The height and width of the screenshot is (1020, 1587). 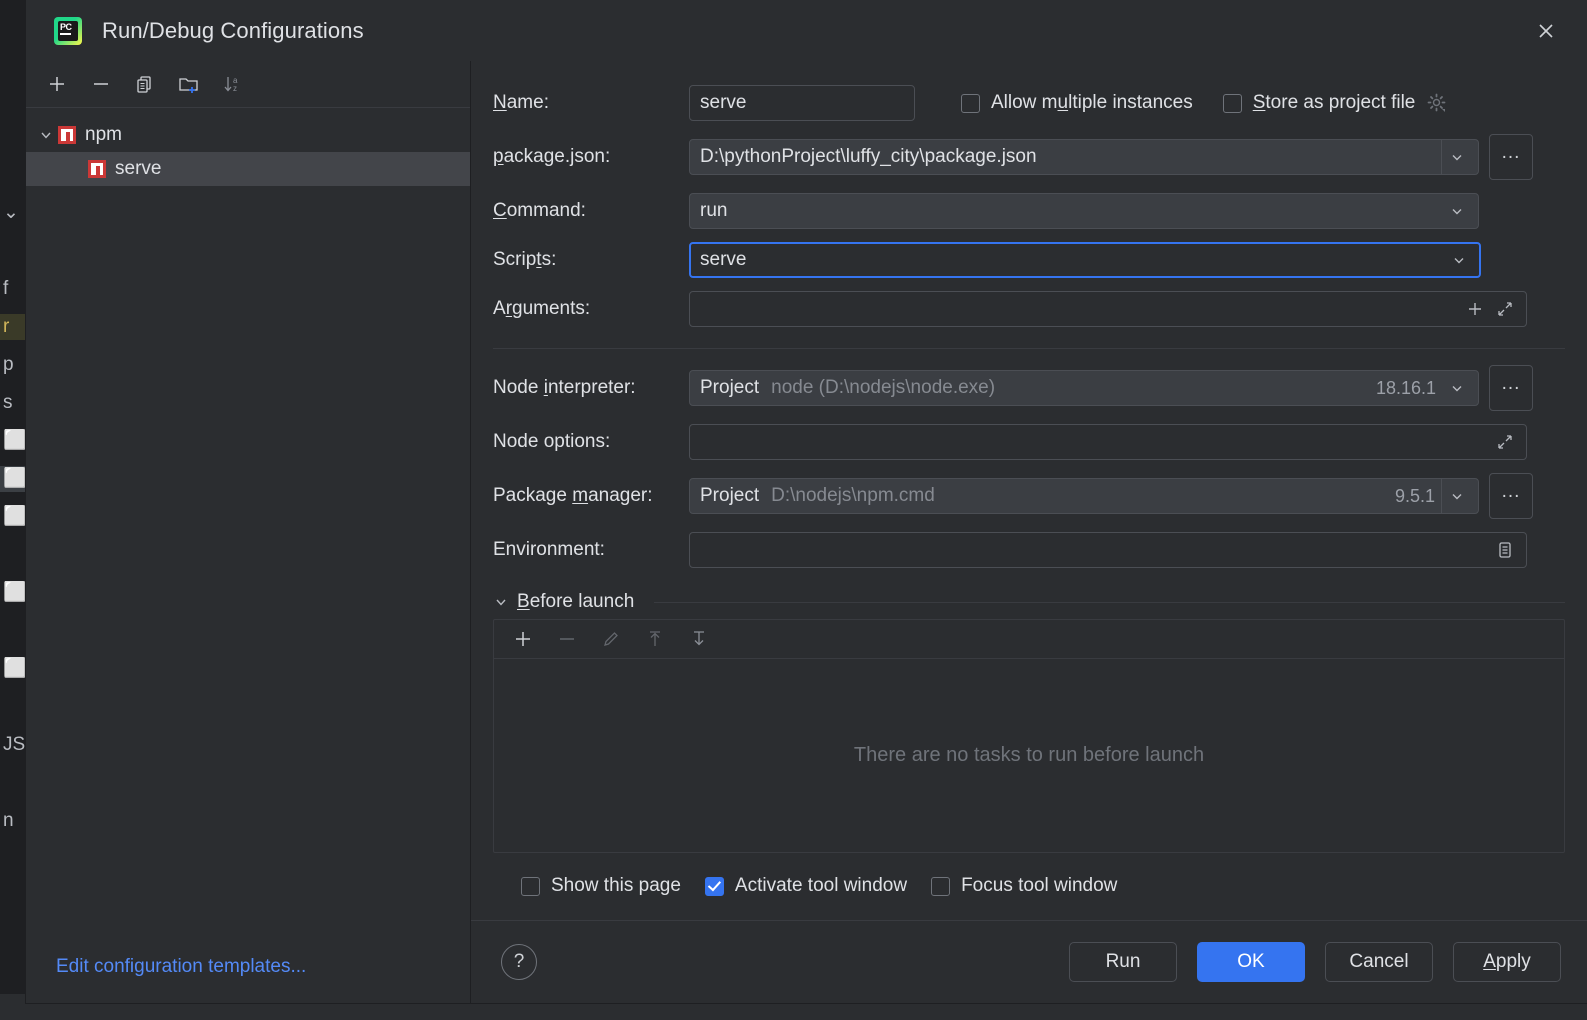 I want to click on command-dropdown-arrow, so click(x=1457, y=211).